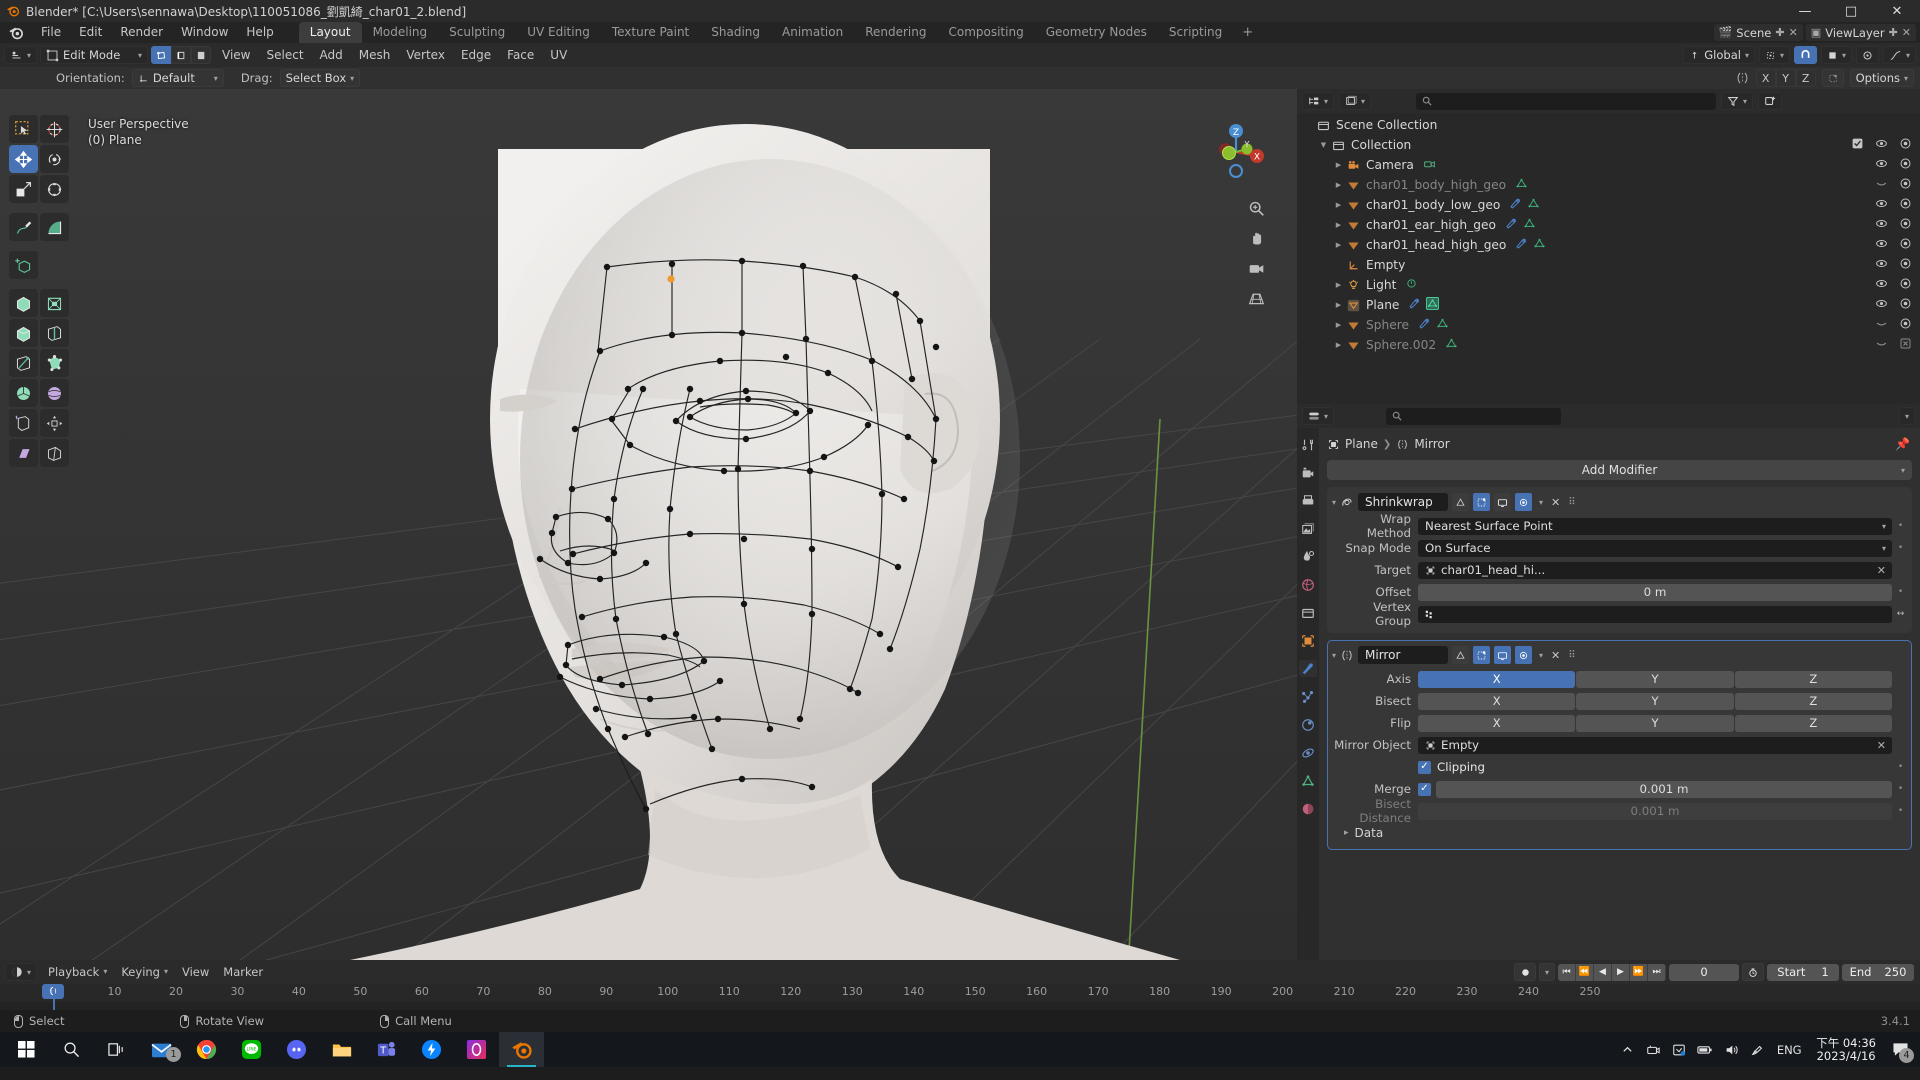  What do you see at coordinates (26, 1049) in the screenshot?
I see `start-icon` at bounding box center [26, 1049].